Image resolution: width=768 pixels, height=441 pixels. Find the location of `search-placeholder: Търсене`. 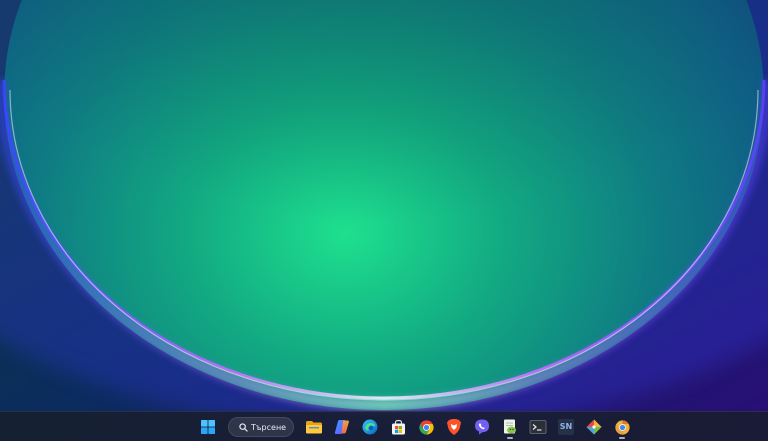

search-placeholder: Търсене is located at coordinates (269, 427).